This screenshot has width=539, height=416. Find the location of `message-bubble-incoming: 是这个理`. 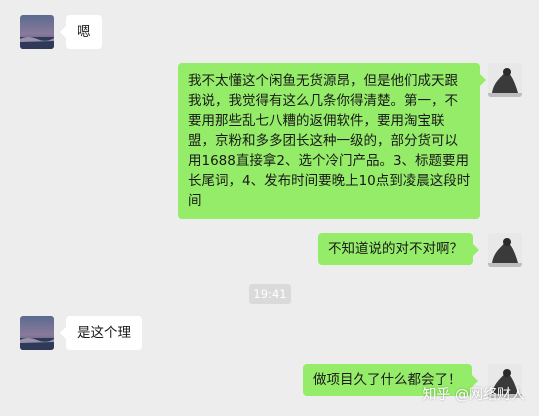

message-bubble-incoming: 是这个理 is located at coordinates (101, 333).